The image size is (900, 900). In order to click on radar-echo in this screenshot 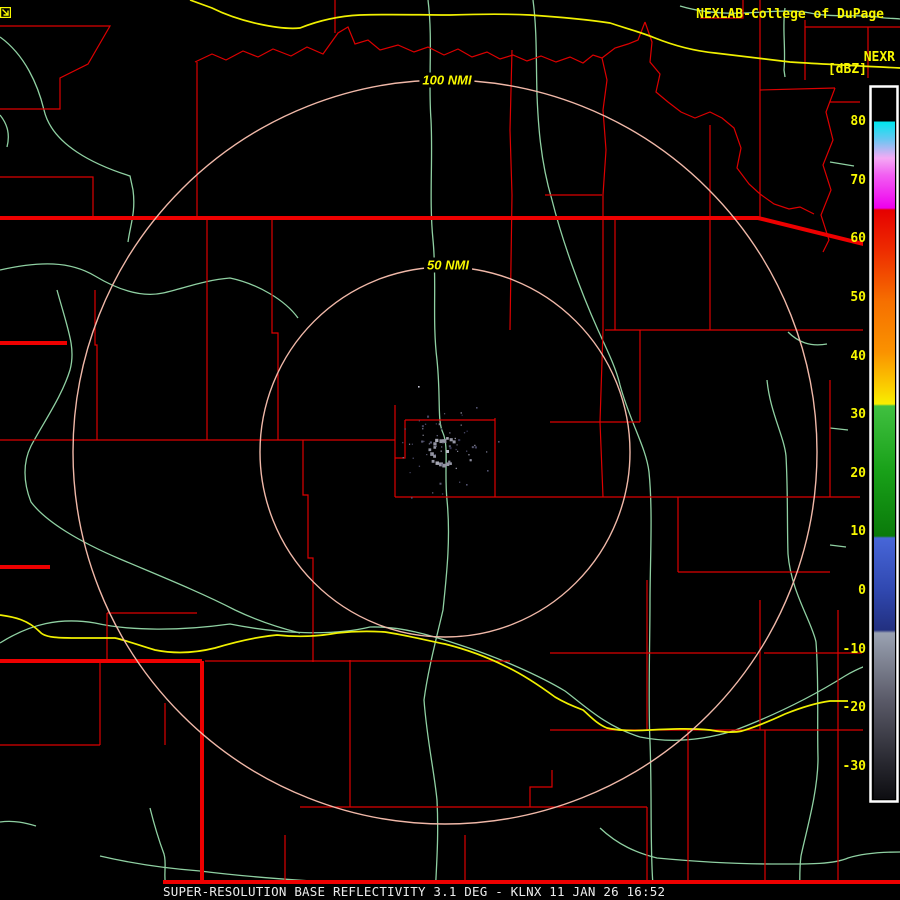, I will do `click(451, 442)`.